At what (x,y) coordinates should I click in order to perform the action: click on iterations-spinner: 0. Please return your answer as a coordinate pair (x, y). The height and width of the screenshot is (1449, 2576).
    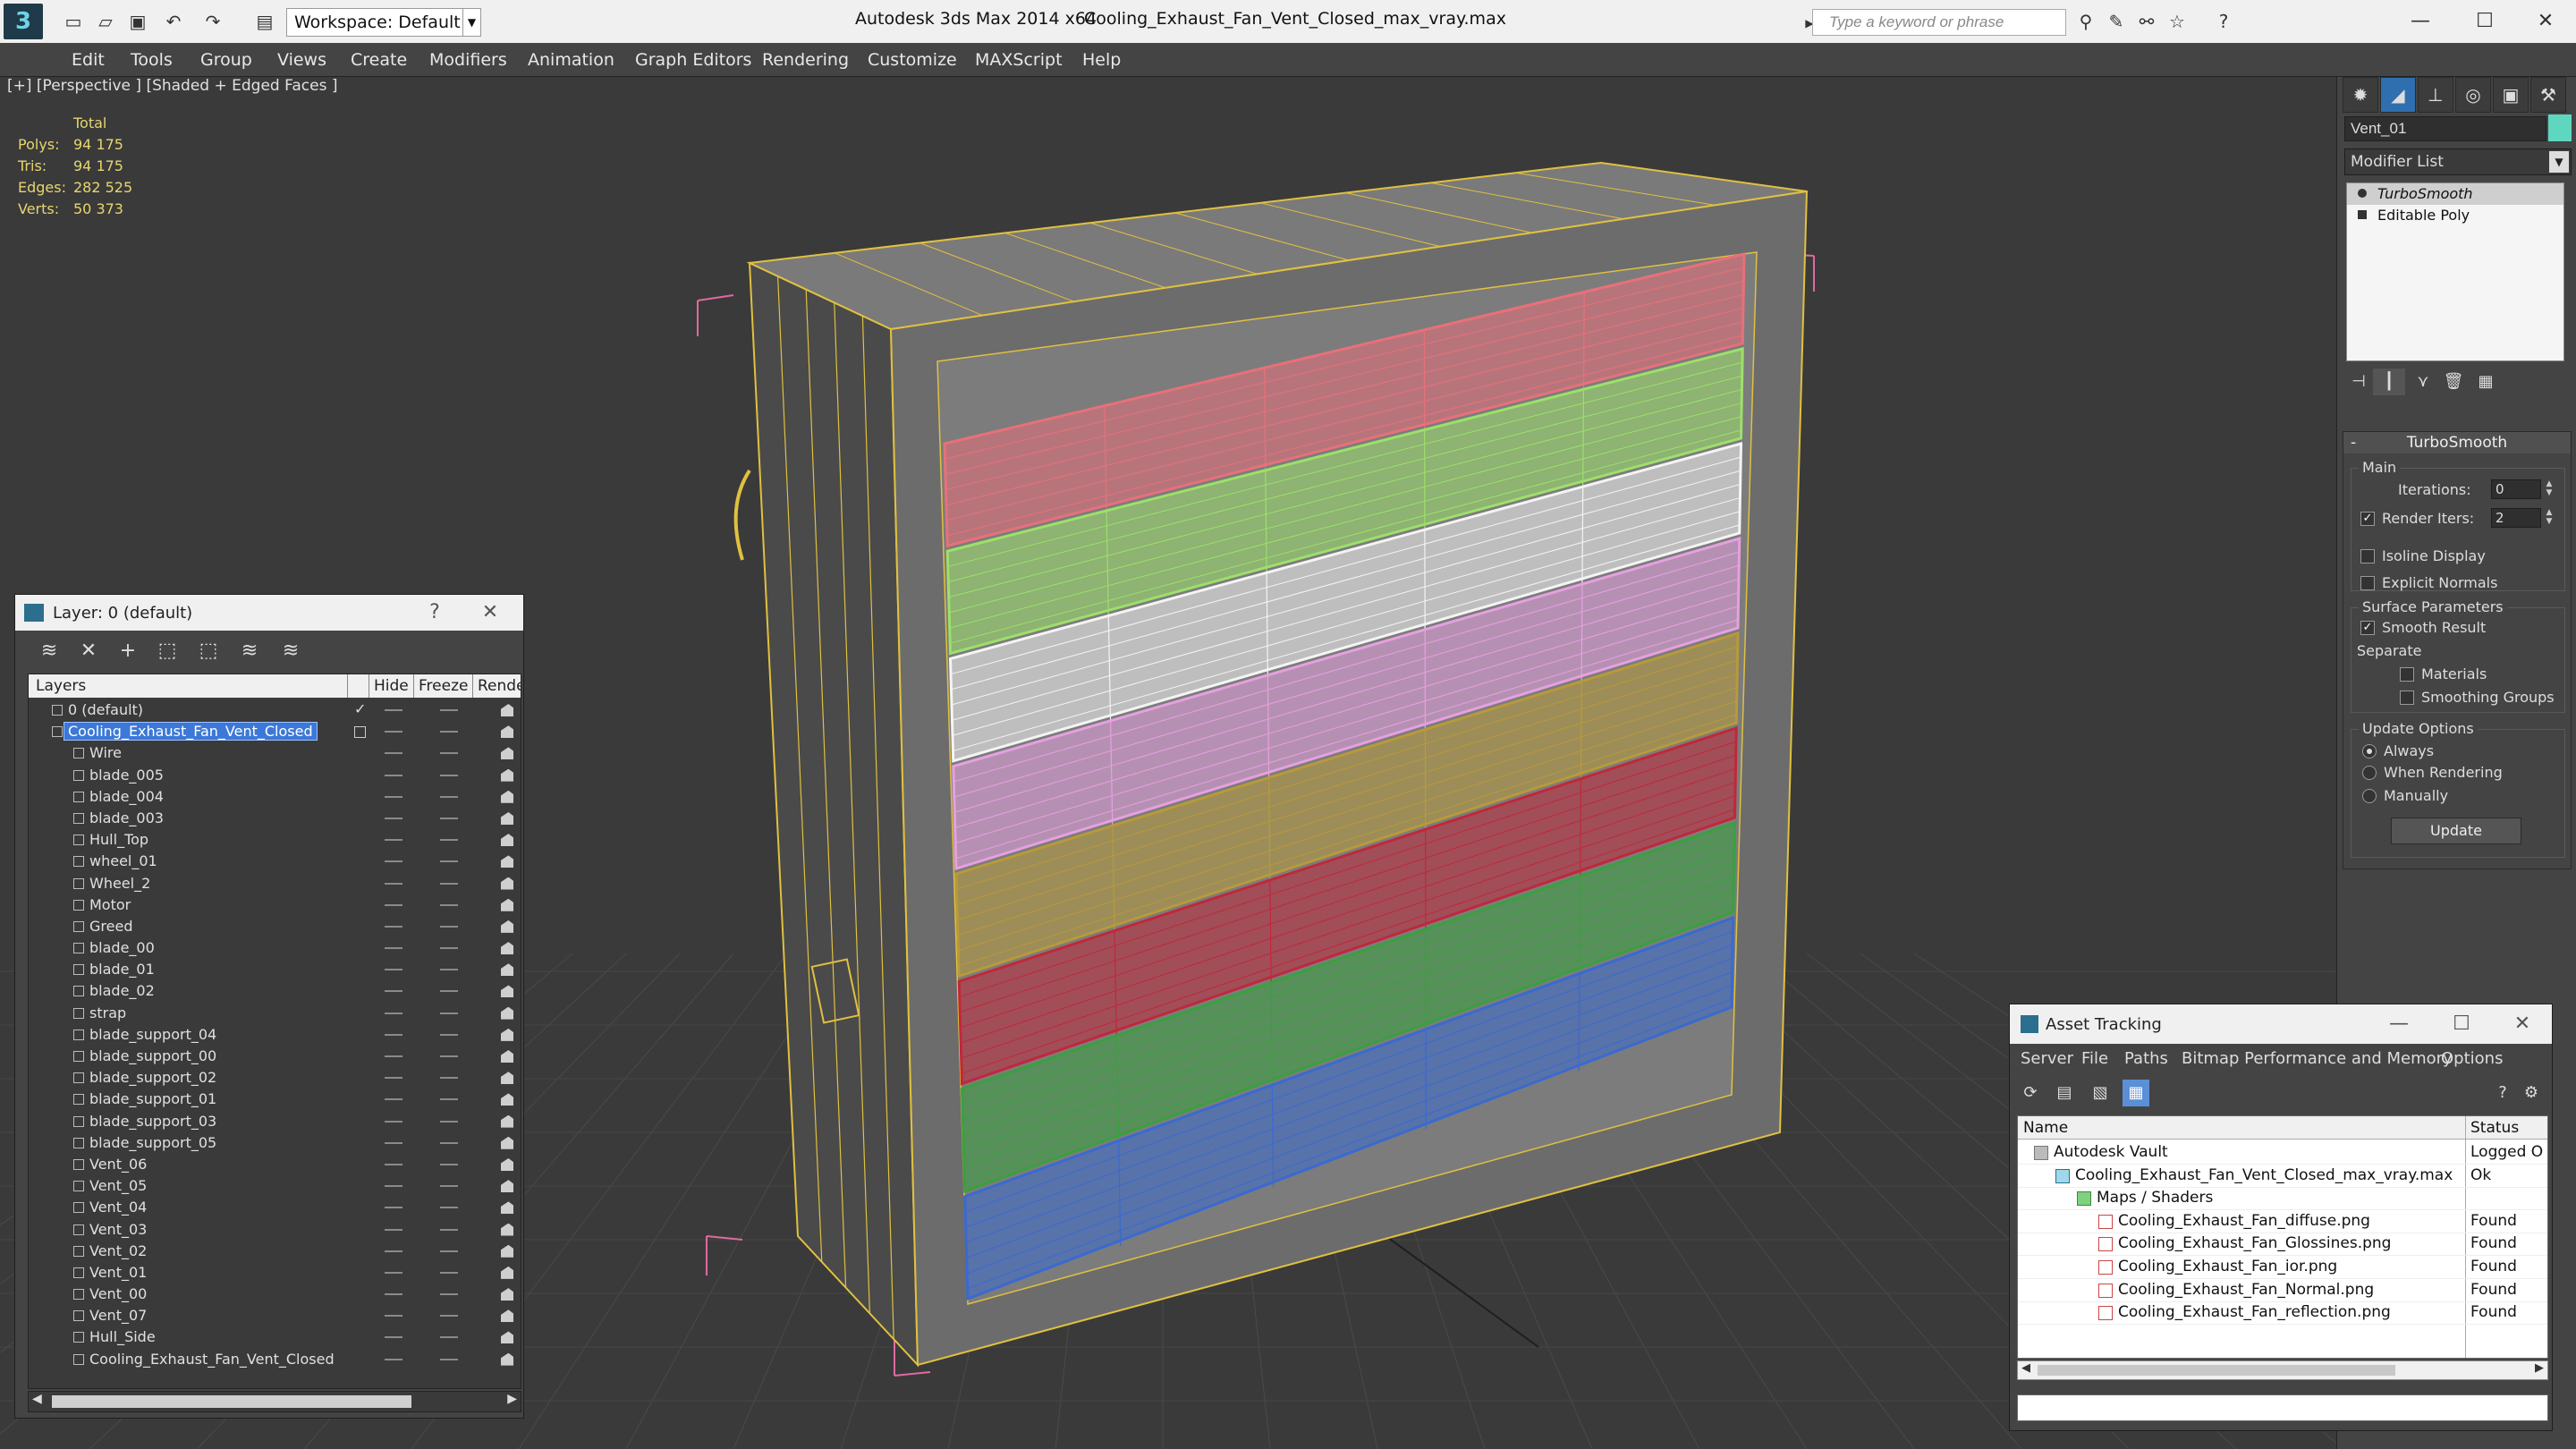
    Looking at the image, I should click on (2516, 489).